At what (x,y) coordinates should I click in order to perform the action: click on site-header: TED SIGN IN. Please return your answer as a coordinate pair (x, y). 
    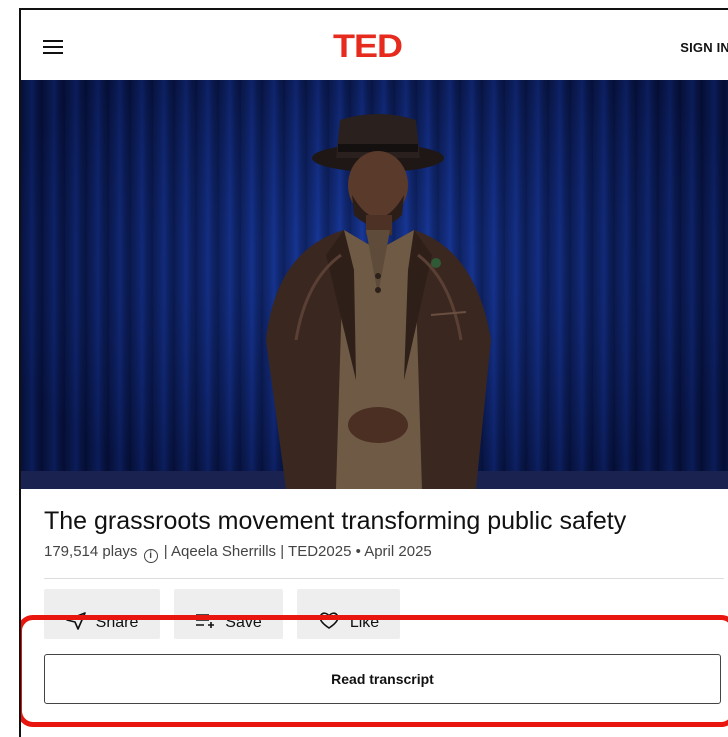
    Looking at the image, I should click on (374, 45).